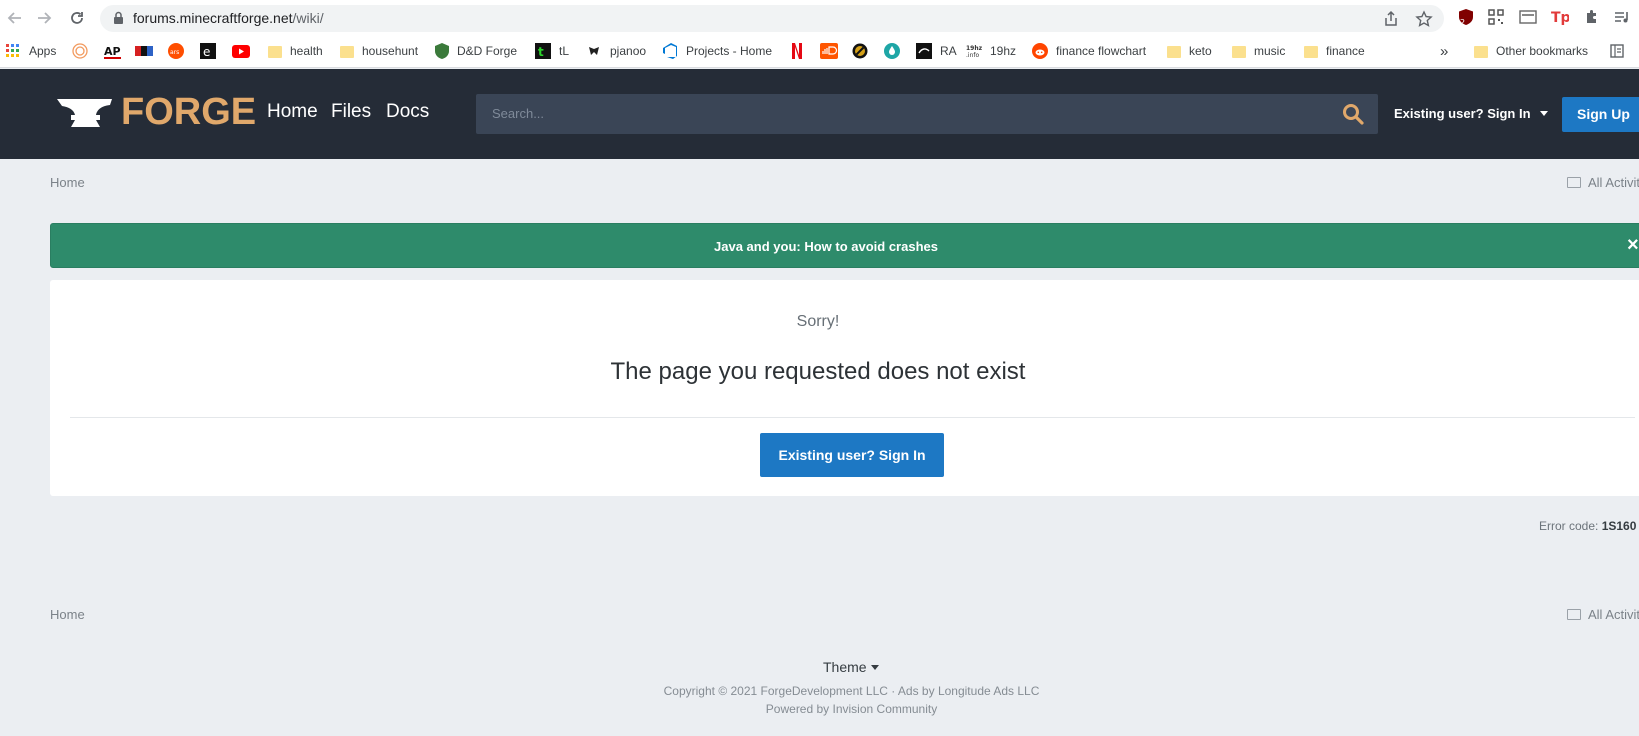 This screenshot has width=1639, height=736. I want to click on sign-in-label: Existing user? Sign In, so click(1462, 113).